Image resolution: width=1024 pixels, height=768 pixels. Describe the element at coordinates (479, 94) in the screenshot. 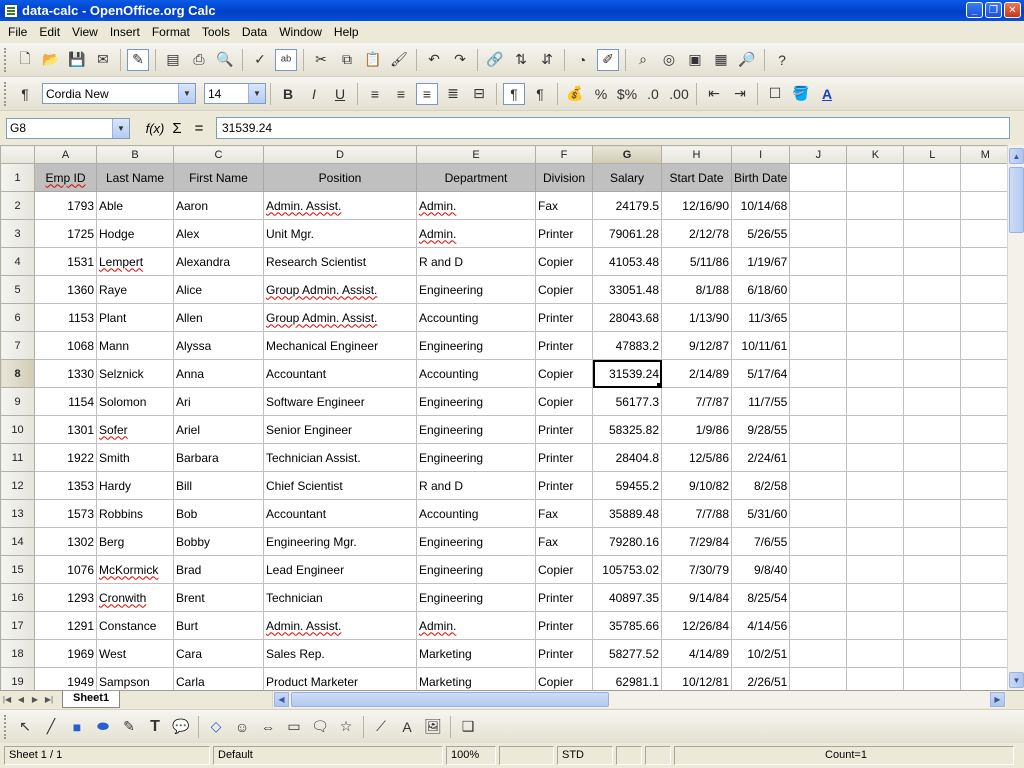

I see `merge-cells-icon: ⊟` at that location.